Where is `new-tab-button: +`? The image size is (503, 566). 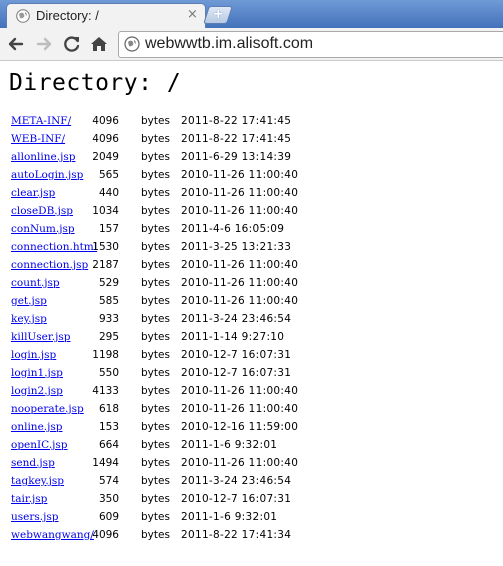
new-tab-button: + is located at coordinates (218, 15).